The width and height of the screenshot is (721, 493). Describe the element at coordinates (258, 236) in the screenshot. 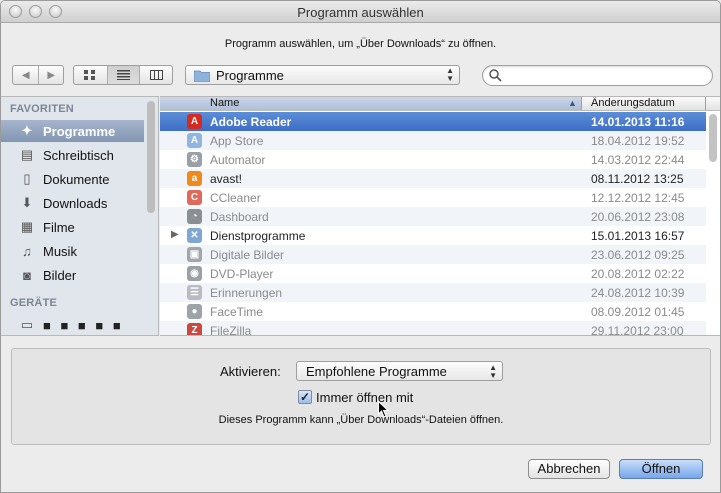

I see `file-name: Dienstprogramme` at that location.